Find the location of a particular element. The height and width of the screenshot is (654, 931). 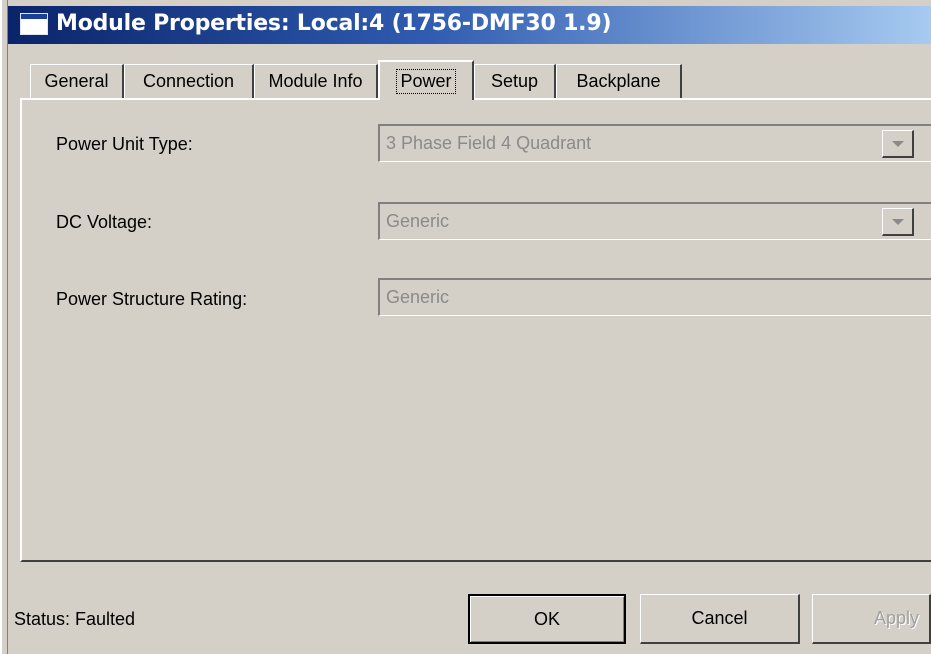

tab-setup: Setup is located at coordinates (515, 81).